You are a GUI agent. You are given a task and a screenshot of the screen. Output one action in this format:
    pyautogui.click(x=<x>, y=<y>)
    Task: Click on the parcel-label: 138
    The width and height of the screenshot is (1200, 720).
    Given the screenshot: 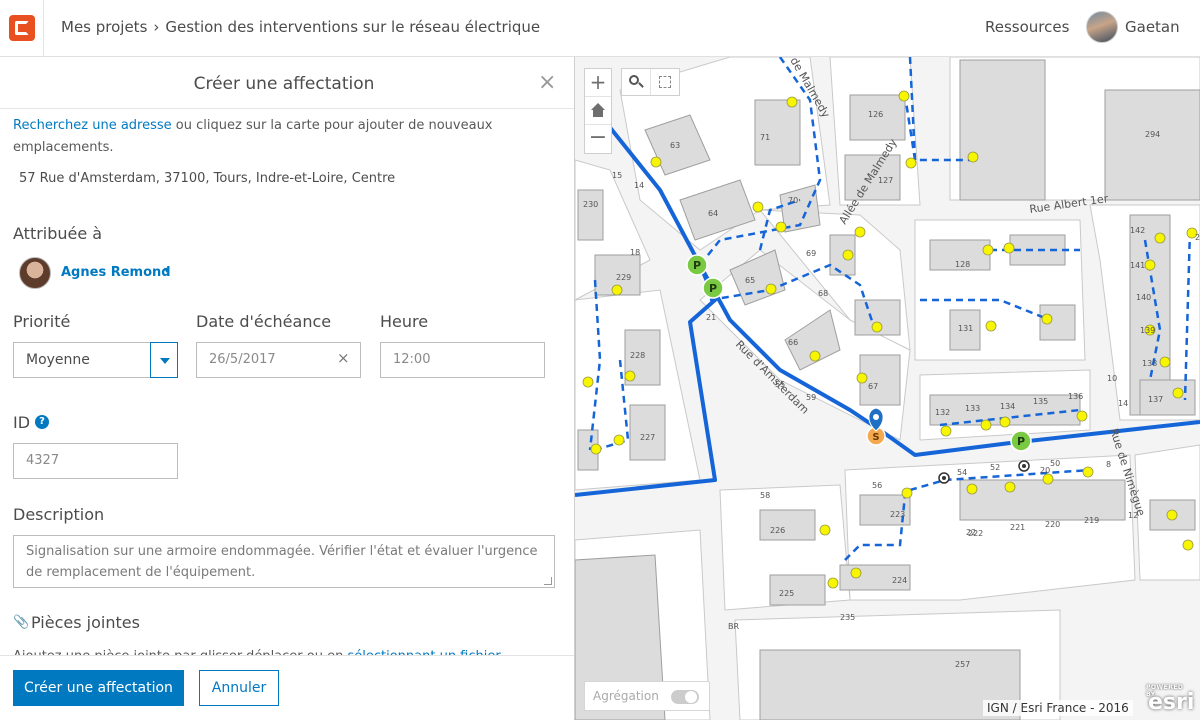 What is the action you would take?
    pyautogui.click(x=1149, y=363)
    